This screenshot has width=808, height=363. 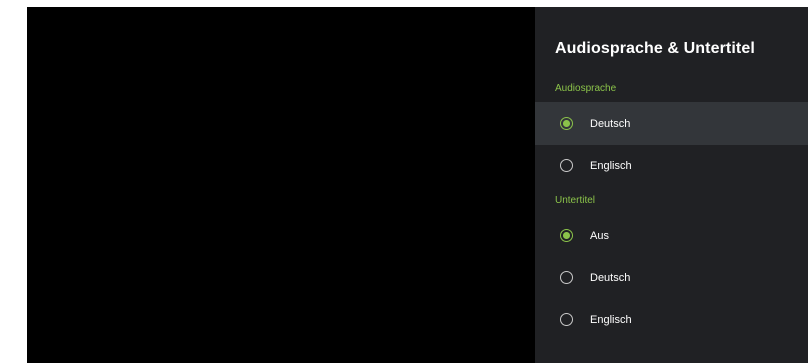 What do you see at coordinates (599, 235) in the screenshot?
I see `option-label: Aus` at bounding box center [599, 235].